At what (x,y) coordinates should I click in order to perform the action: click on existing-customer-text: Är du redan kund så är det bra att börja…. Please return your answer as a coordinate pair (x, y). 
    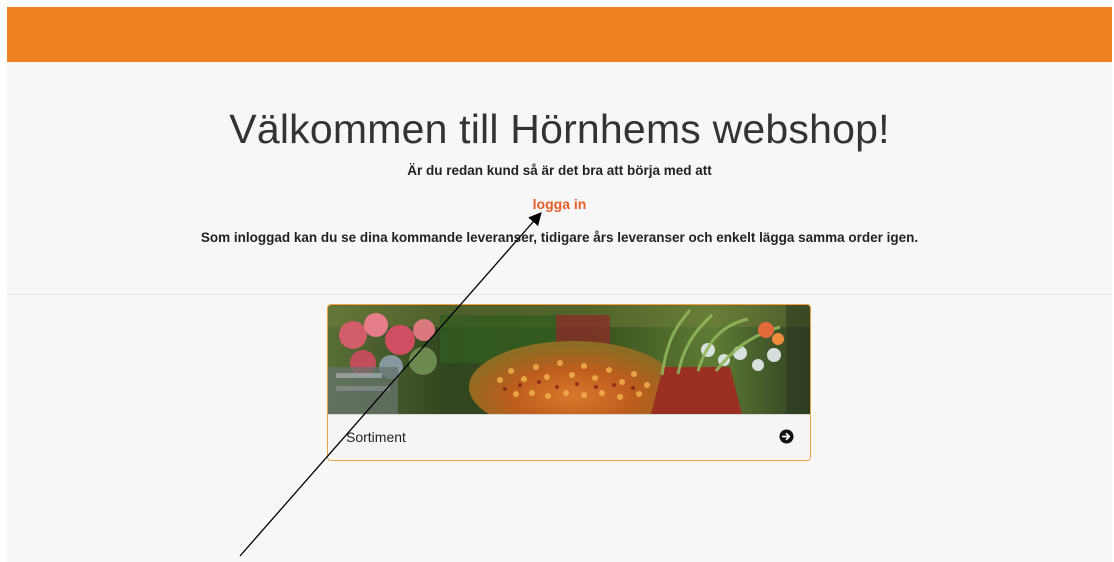
    Looking at the image, I should click on (559, 170).